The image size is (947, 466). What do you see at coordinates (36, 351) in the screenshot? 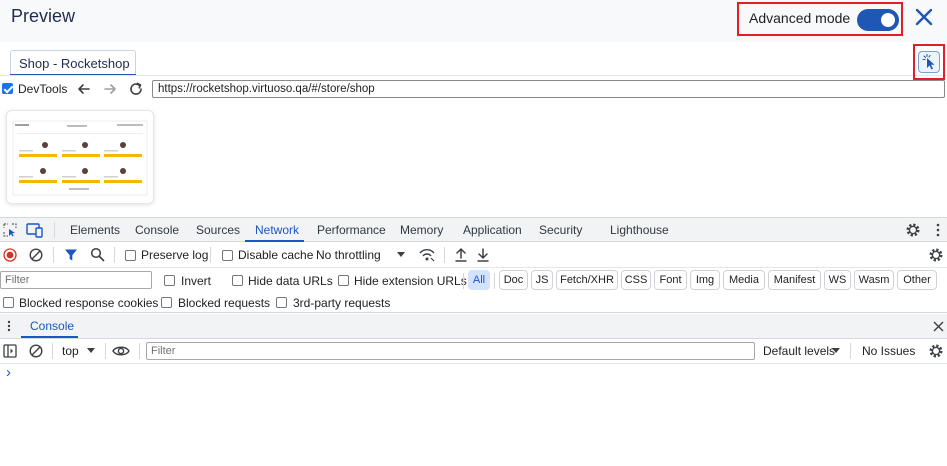
I see `clear-console-icon` at bounding box center [36, 351].